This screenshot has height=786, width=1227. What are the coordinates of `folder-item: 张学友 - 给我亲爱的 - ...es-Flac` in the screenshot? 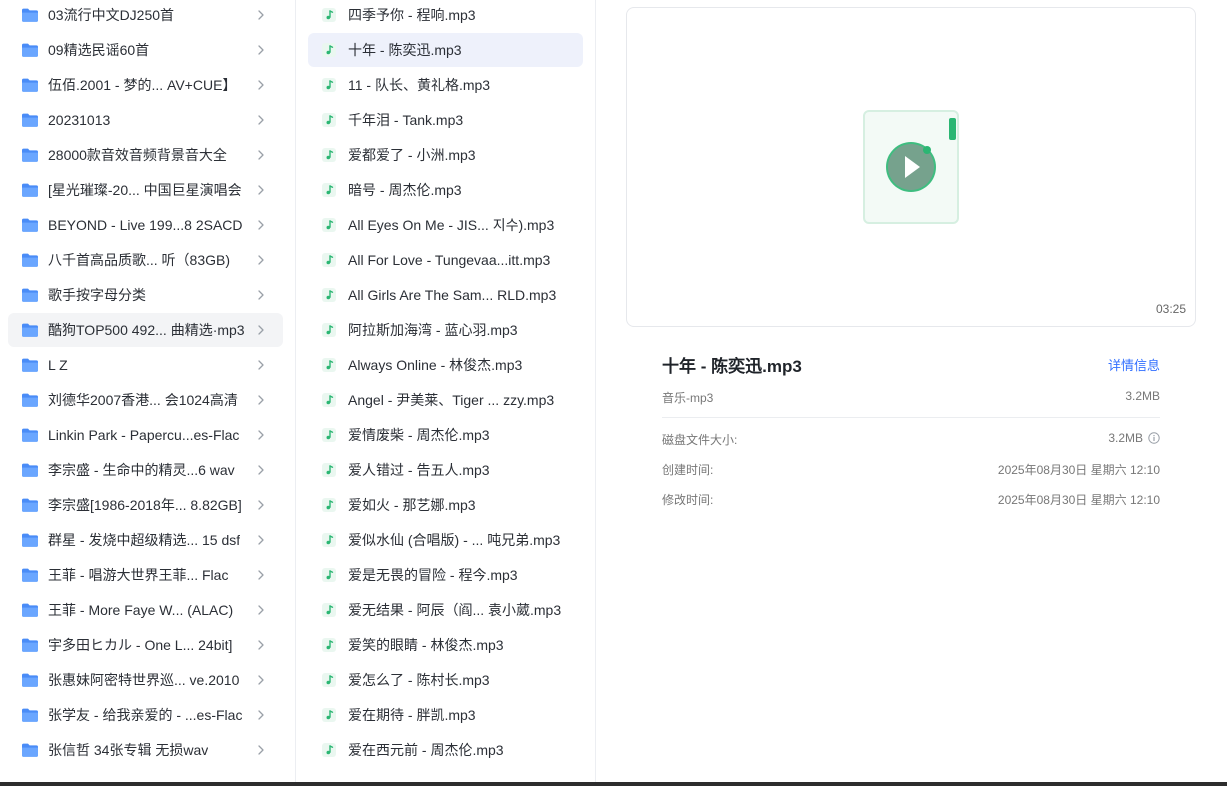 It's located at (145, 715).